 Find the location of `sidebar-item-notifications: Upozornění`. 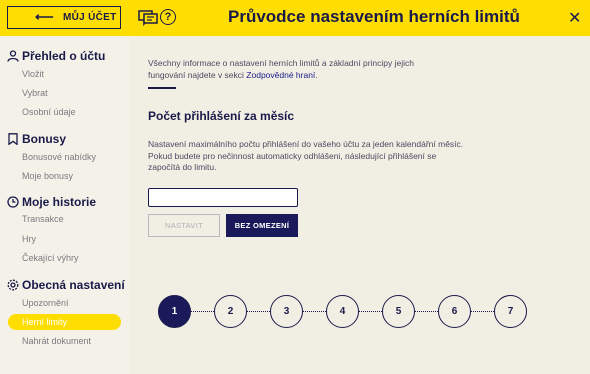

sidebar-item-notifications: Upozornění is located at coordinates (45, 303).